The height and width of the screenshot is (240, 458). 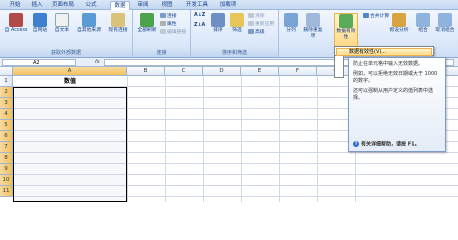 What do you see at coordinates (197, 5) in the screenshot?
I see `tab-developer: 开发工具` at bounding box center [197, 5].